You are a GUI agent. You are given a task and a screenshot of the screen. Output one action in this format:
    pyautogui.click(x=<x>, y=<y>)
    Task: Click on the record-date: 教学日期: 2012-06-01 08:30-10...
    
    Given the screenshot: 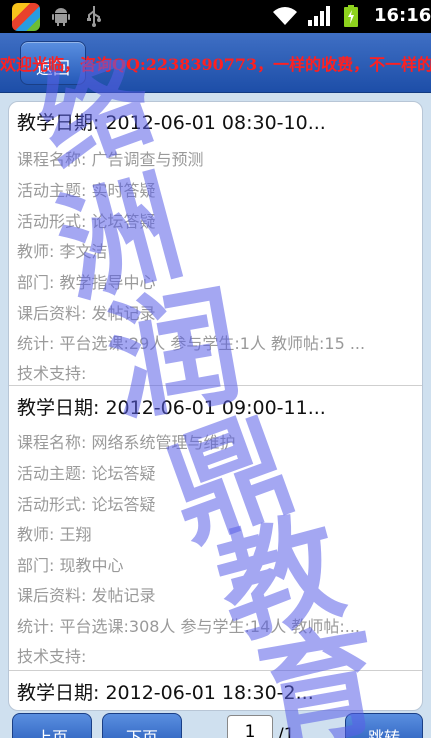 What is the action you would take?
    pyautogui.click(x=171, y=123)
    